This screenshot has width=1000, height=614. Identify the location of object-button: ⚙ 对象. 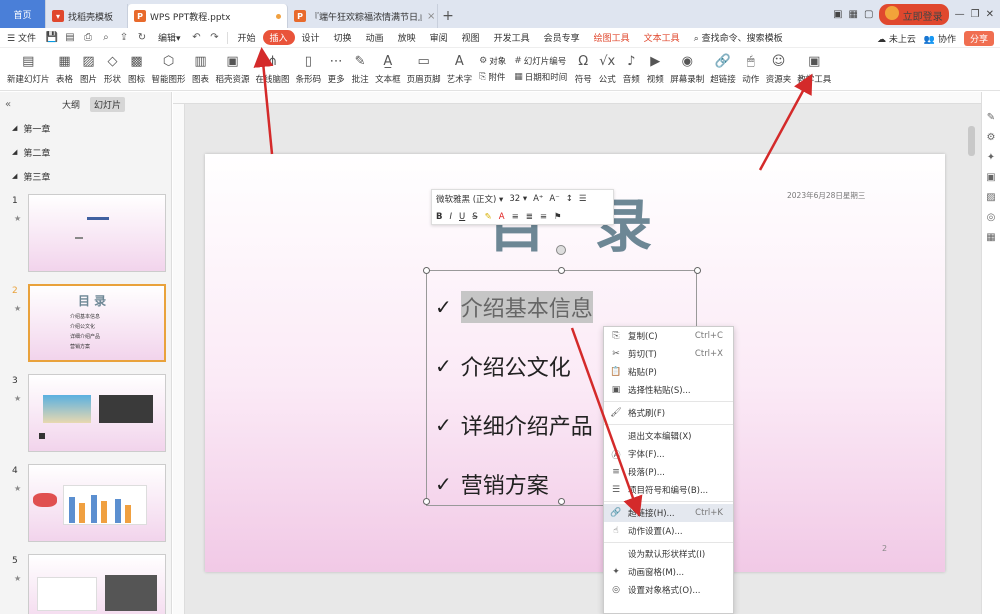
(492, 61).